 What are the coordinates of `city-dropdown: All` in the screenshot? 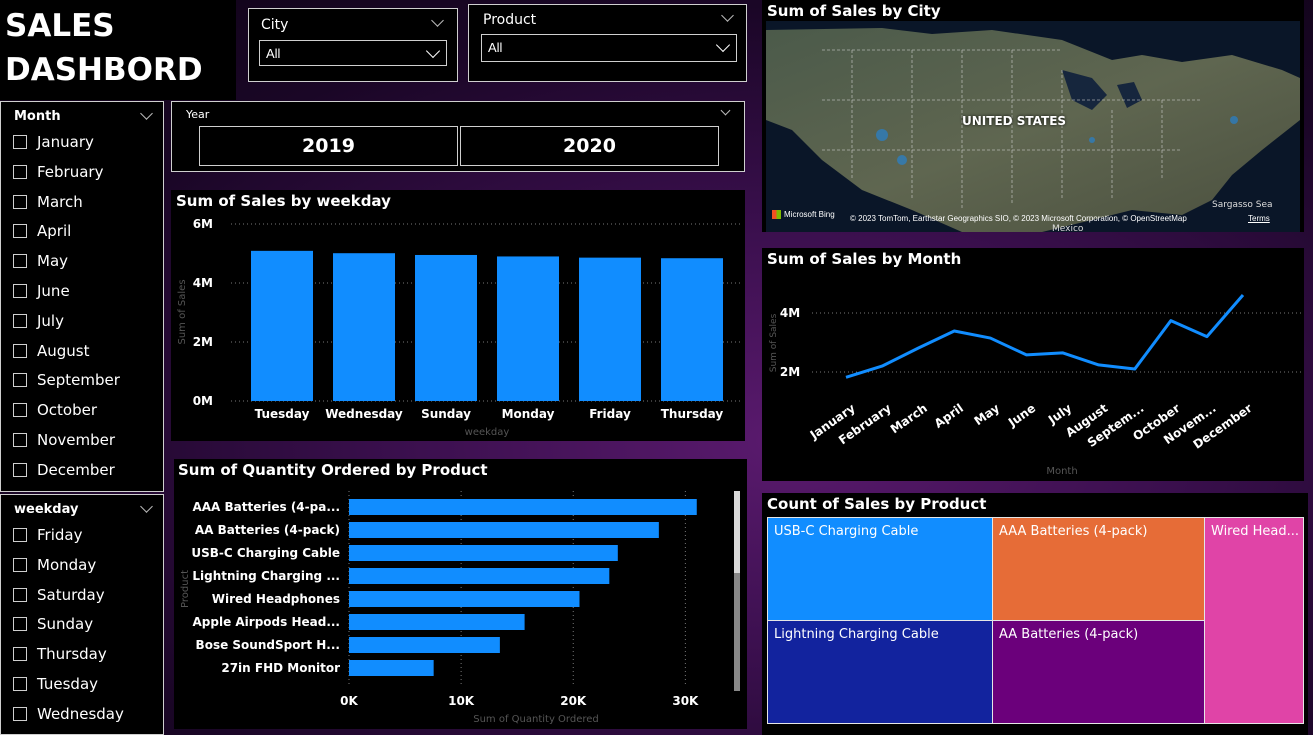 It's located at (353, 53).